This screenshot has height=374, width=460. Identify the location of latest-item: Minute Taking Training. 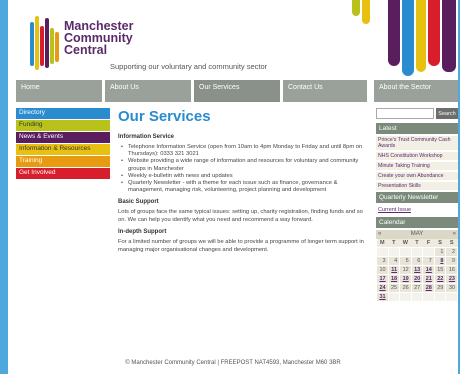
(417, 166).